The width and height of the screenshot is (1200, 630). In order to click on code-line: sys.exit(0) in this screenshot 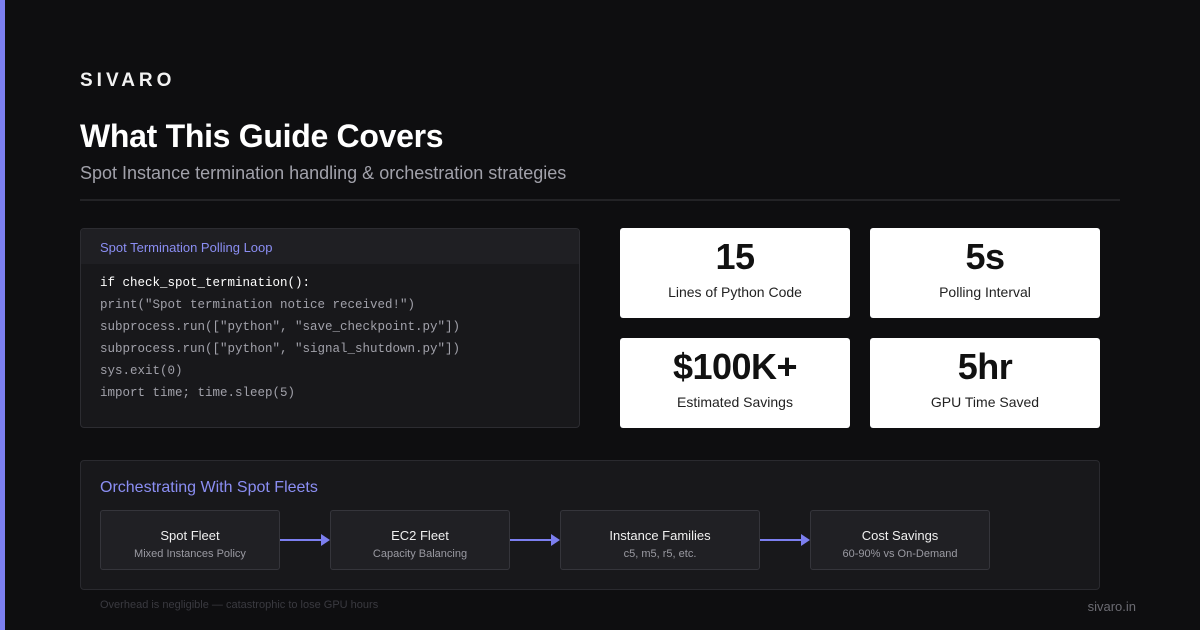, I will do `click(141, 371)`.